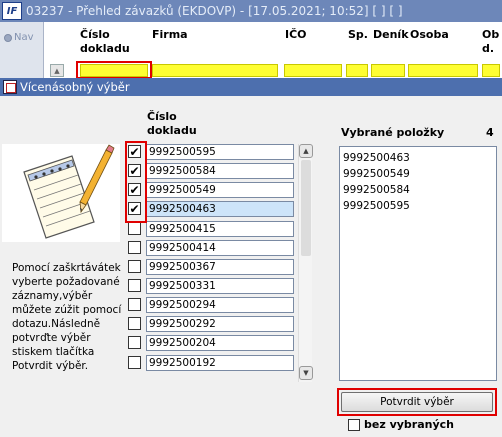 The image size is (502, 437). I want to click on list-item: 9992500331, so click(213, 286).